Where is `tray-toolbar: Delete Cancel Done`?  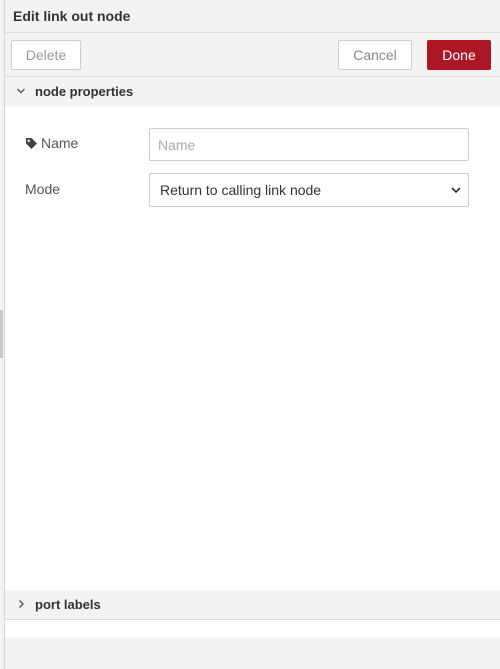 tray-toolbar: Delete Cancel Done is located at coordinates (252, 55).